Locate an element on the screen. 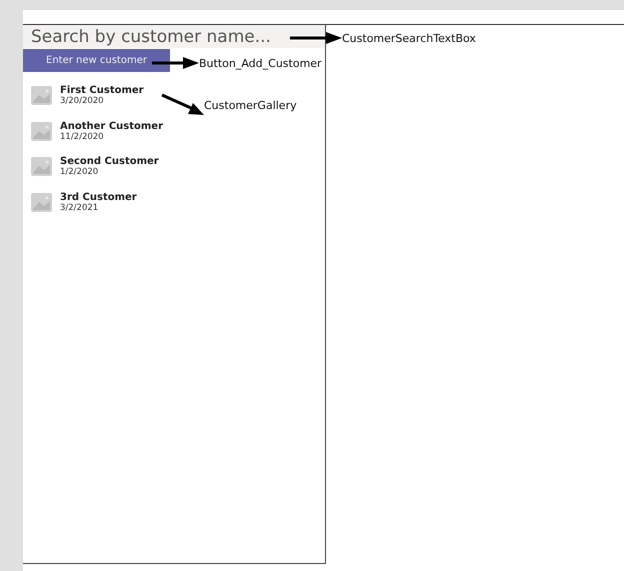 The height and width of the screenshot is (571, 624). customer-date: 3/20/2020 is located at coordinates (82, 101).